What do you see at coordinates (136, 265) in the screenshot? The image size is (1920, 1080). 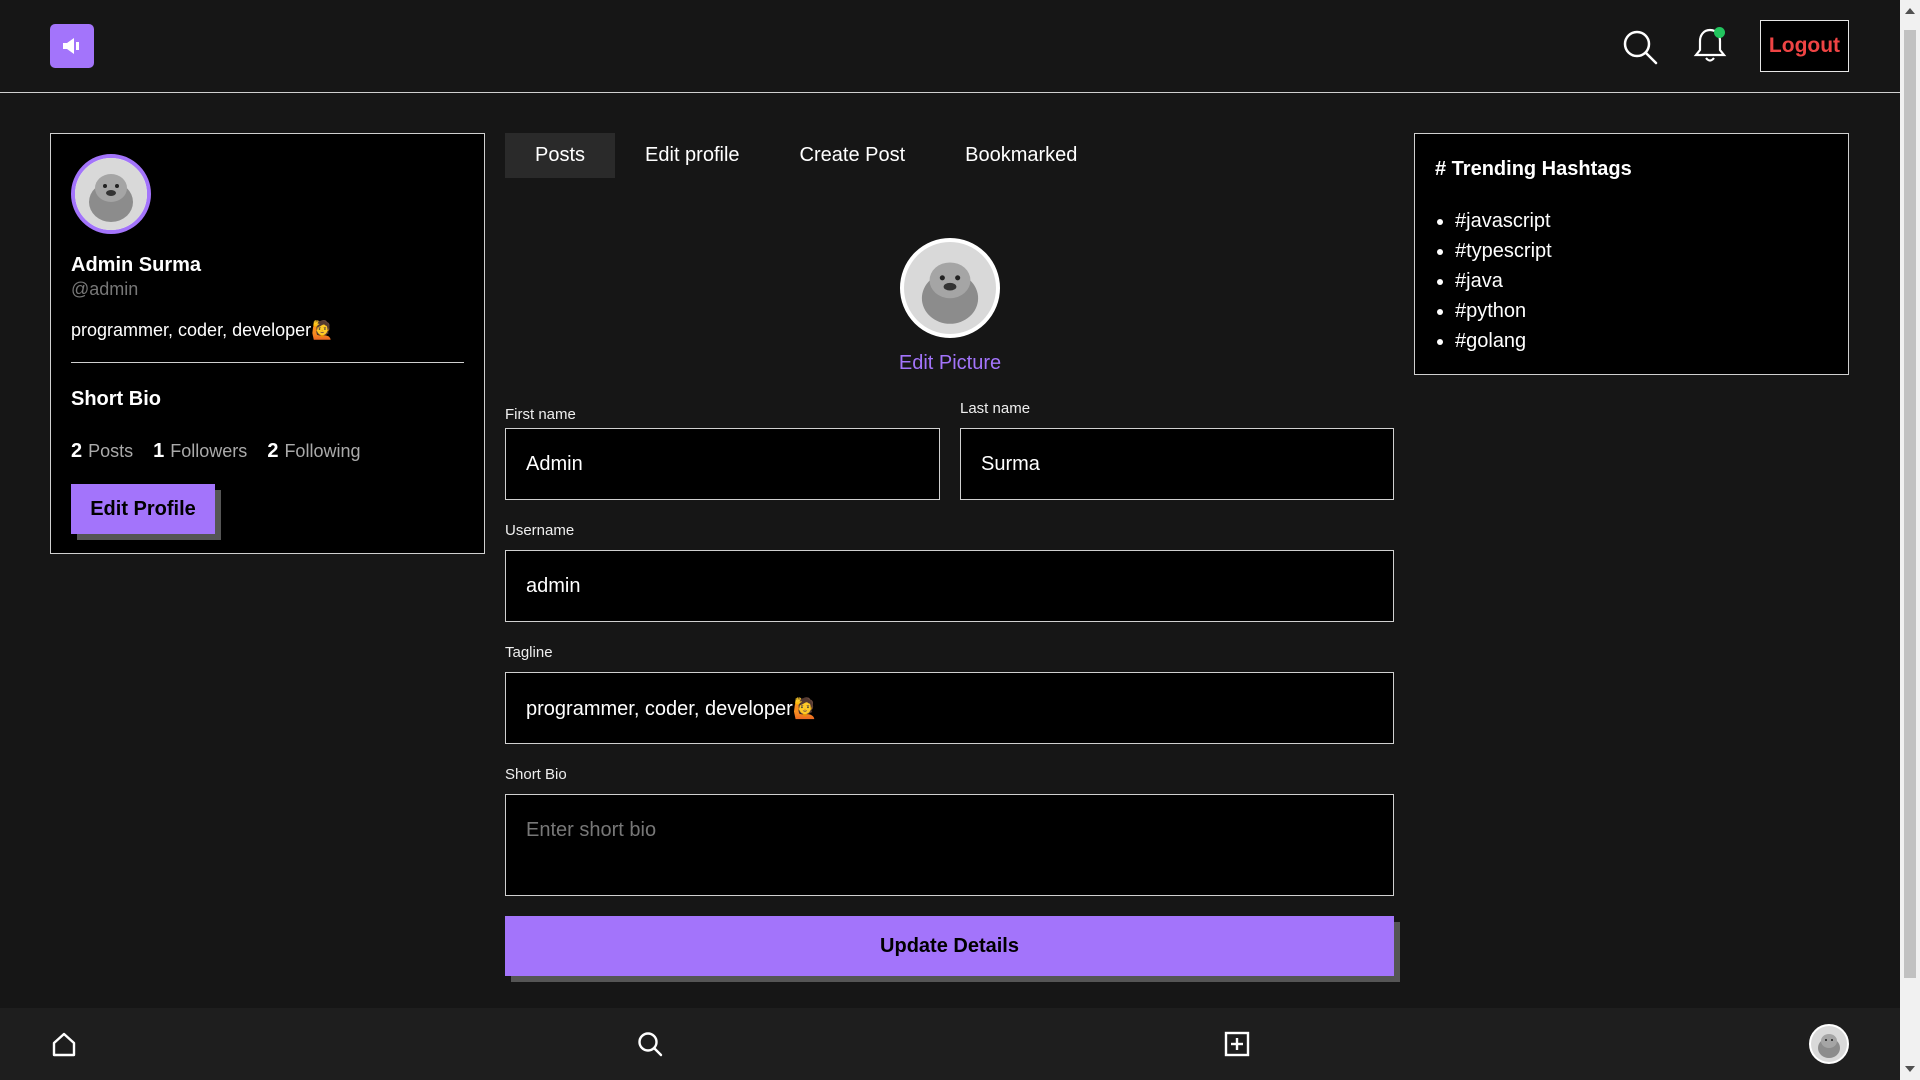 I see `profile-name: Admin Surma` at bounding box center [136, 265].